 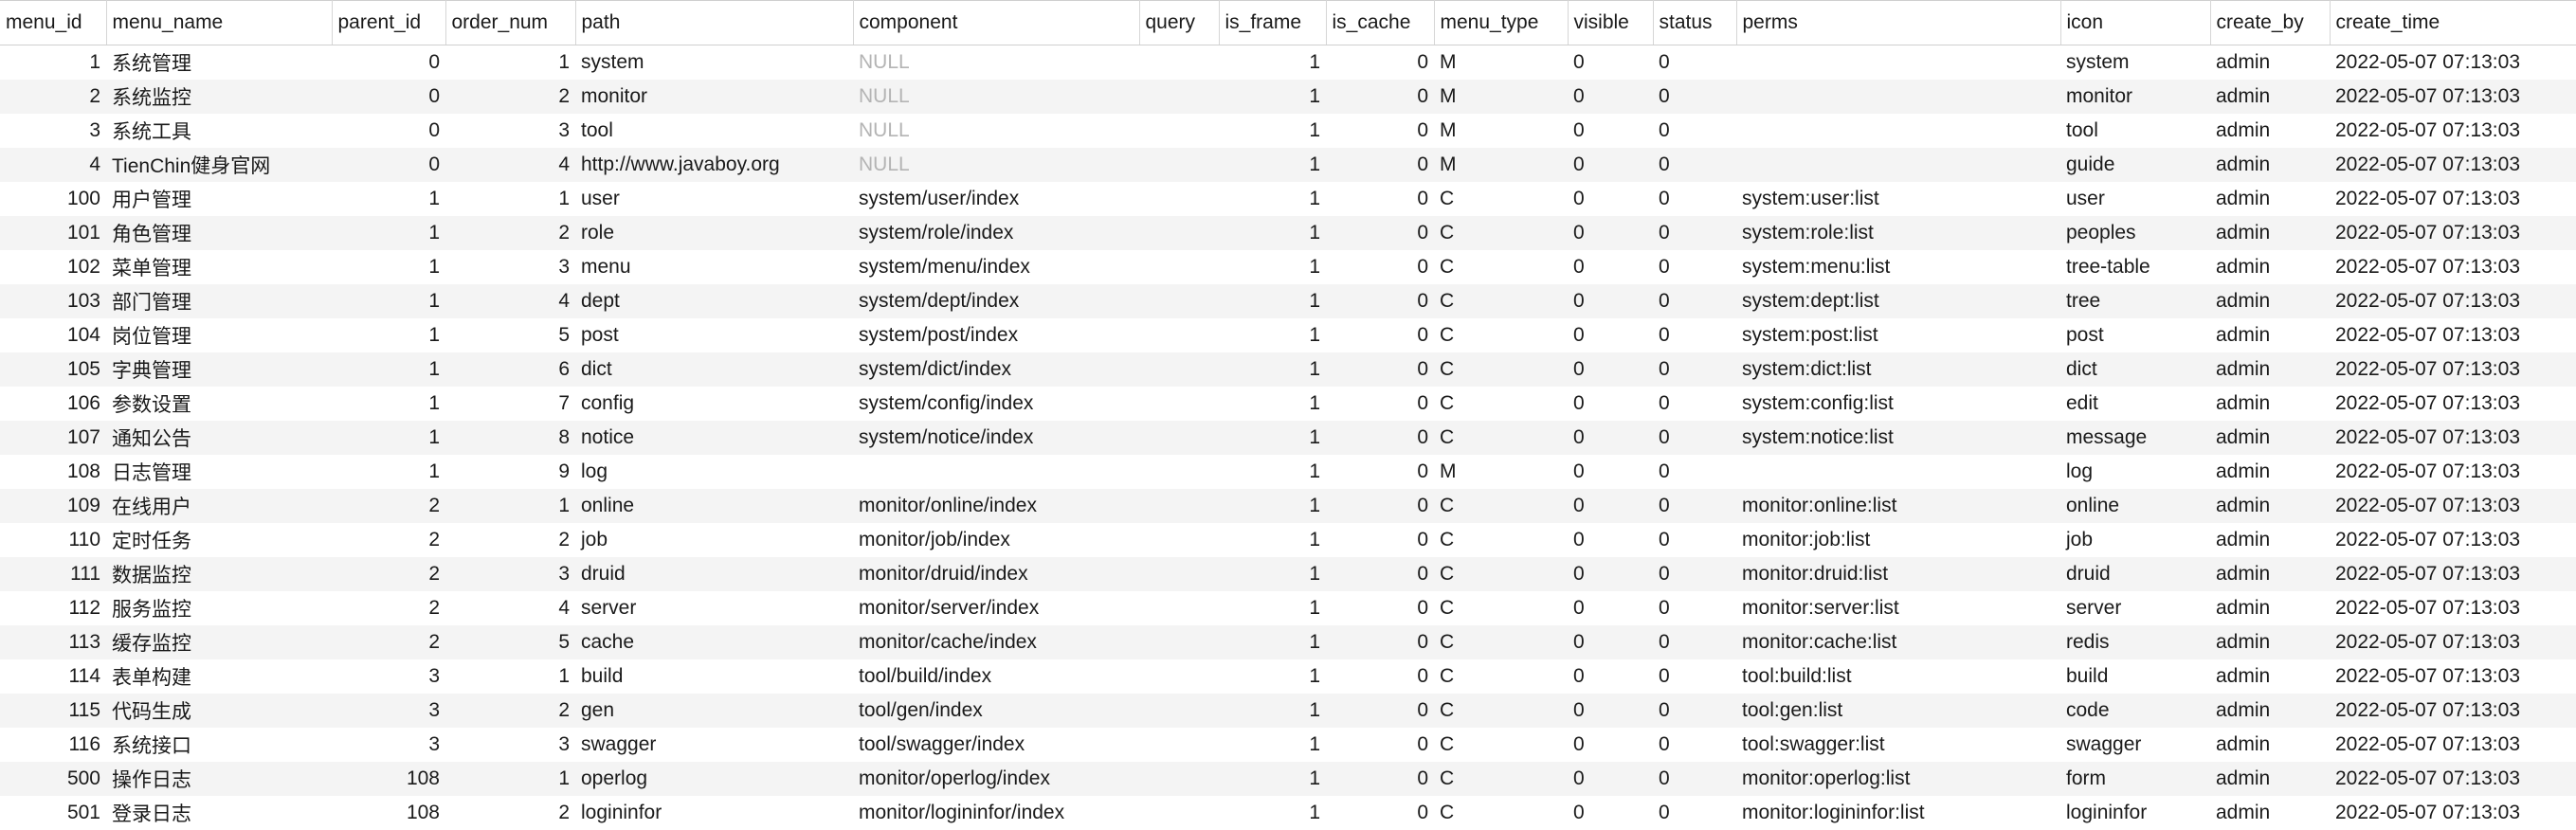 What do you see at coordinates (219, 438) in the screenshot?
I see `cell-menu-name: 通知公告` at bounding box center [219, 438].